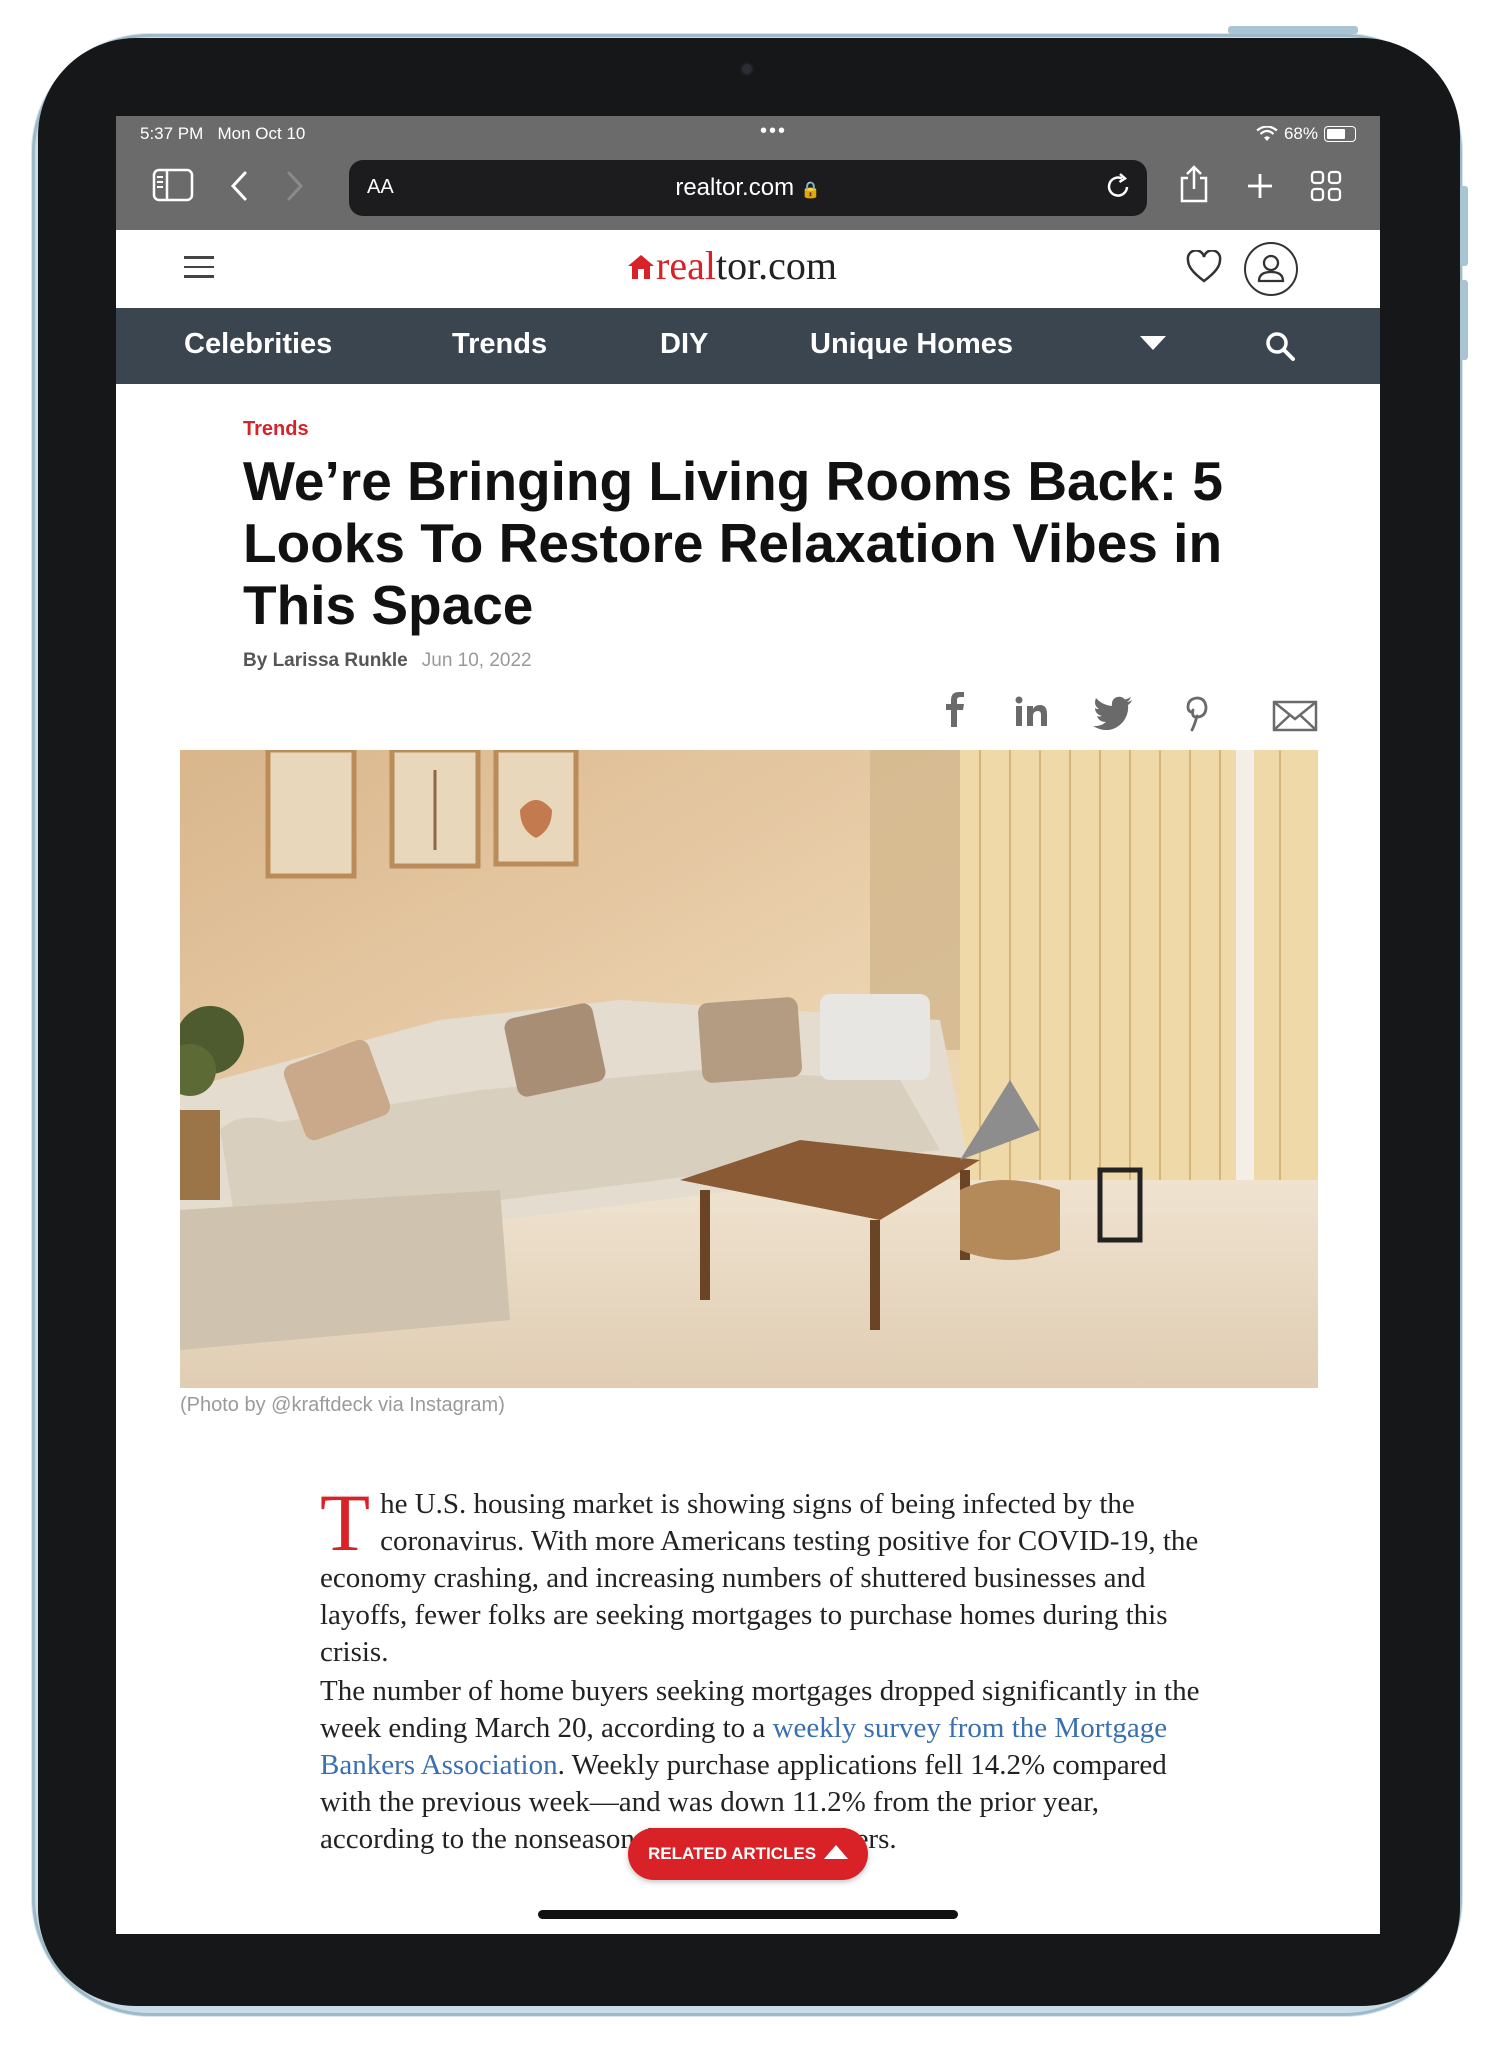 This screenshot has width=1494, height=2048. What do you see at coordinates (223, 133) in the screenshot?
I see `status-time: 5:37 PM Mon Oct 10` at bounding box center [223, 133].